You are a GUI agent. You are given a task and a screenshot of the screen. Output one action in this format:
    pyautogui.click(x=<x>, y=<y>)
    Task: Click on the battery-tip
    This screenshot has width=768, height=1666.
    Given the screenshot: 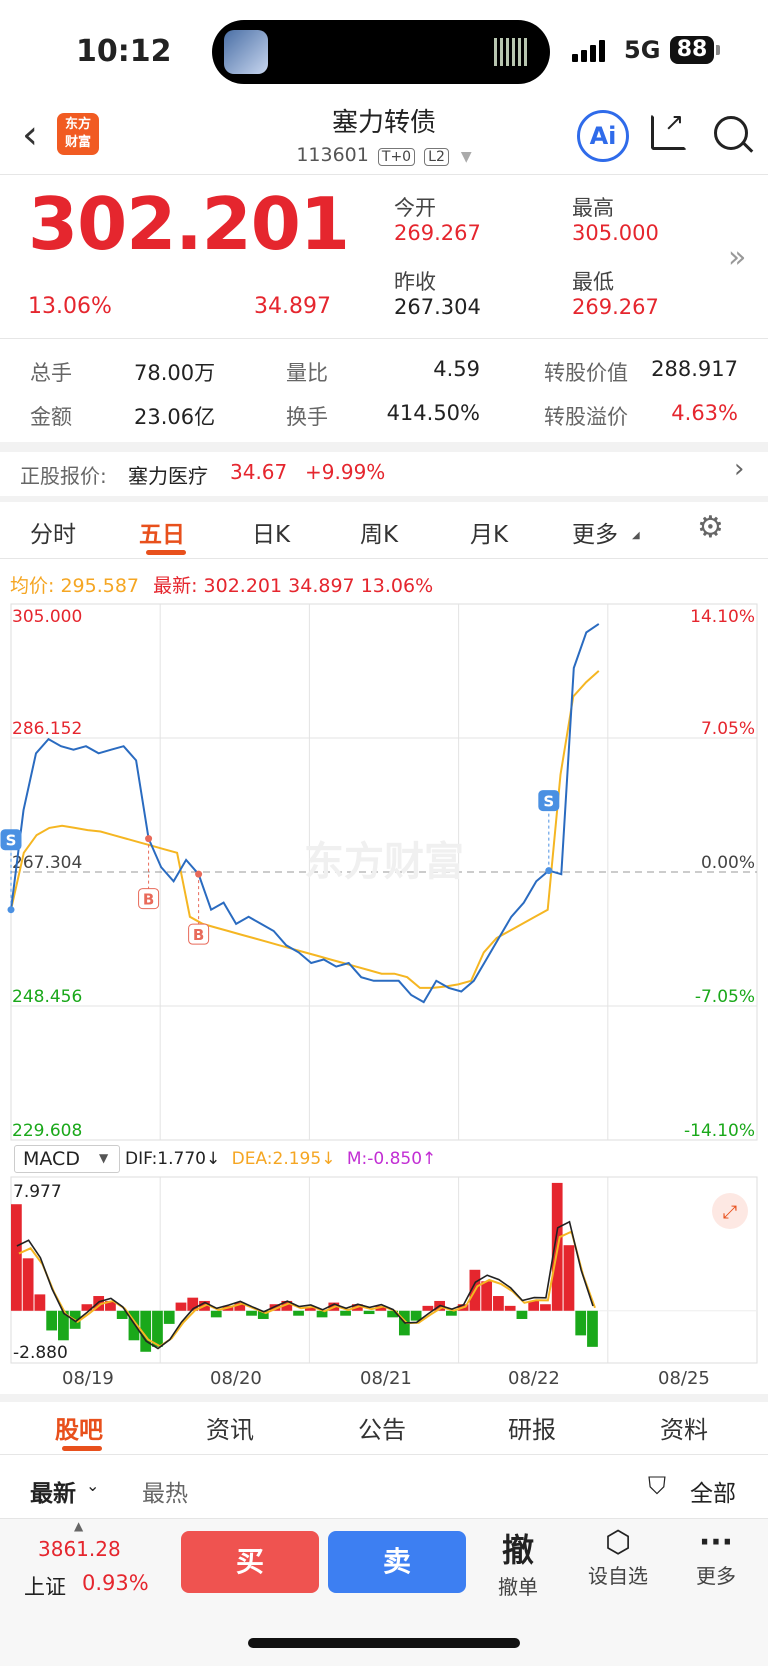 What is the action you would take?
    pyautogui.click(x=718, y=50)
    